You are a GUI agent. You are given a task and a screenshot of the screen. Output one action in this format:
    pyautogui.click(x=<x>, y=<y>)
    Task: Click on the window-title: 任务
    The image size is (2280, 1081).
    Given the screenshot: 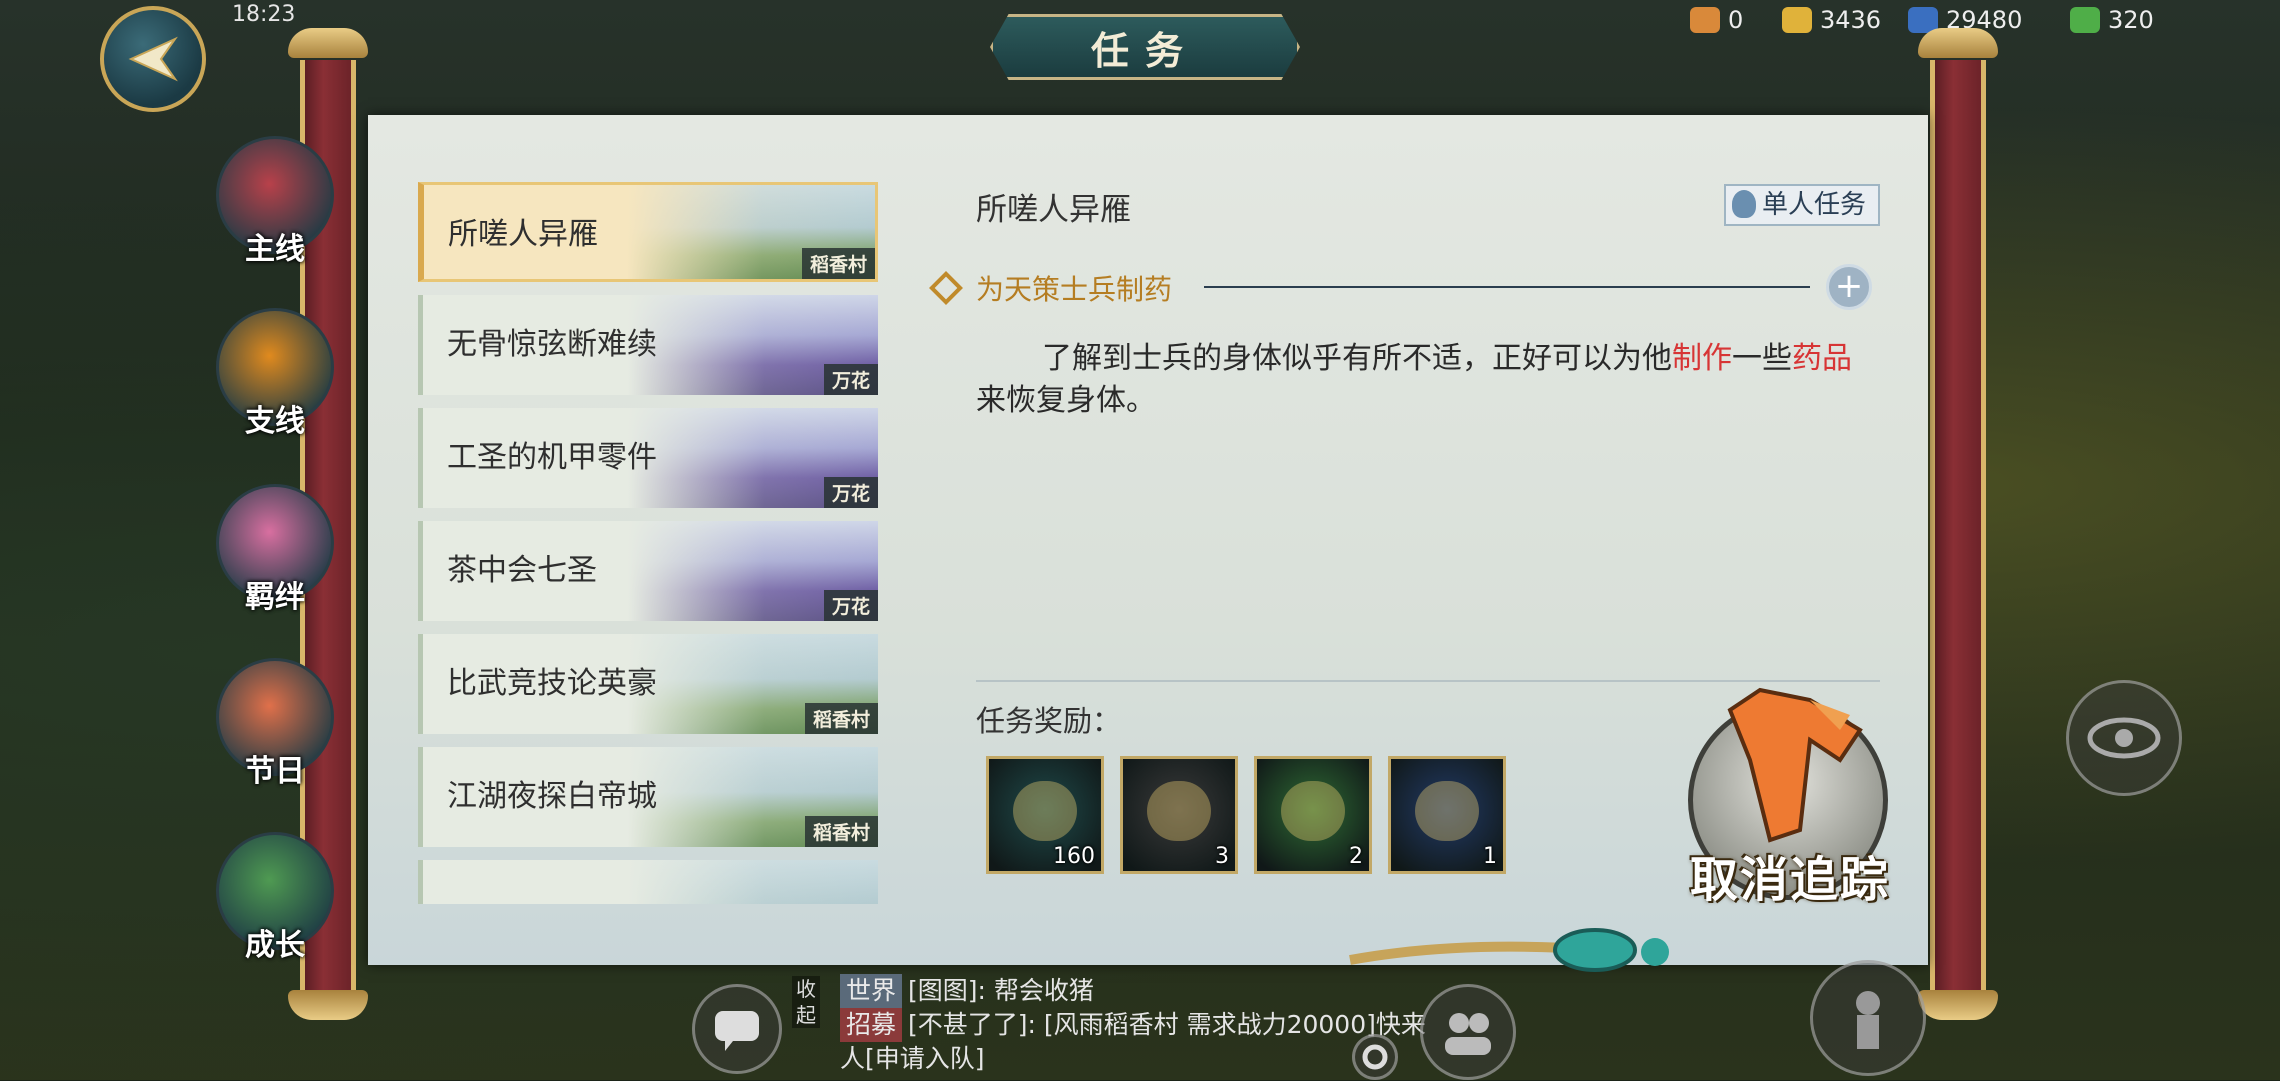 What is the action you would take?
    pyautogui.click(x=1145, y=47)
    